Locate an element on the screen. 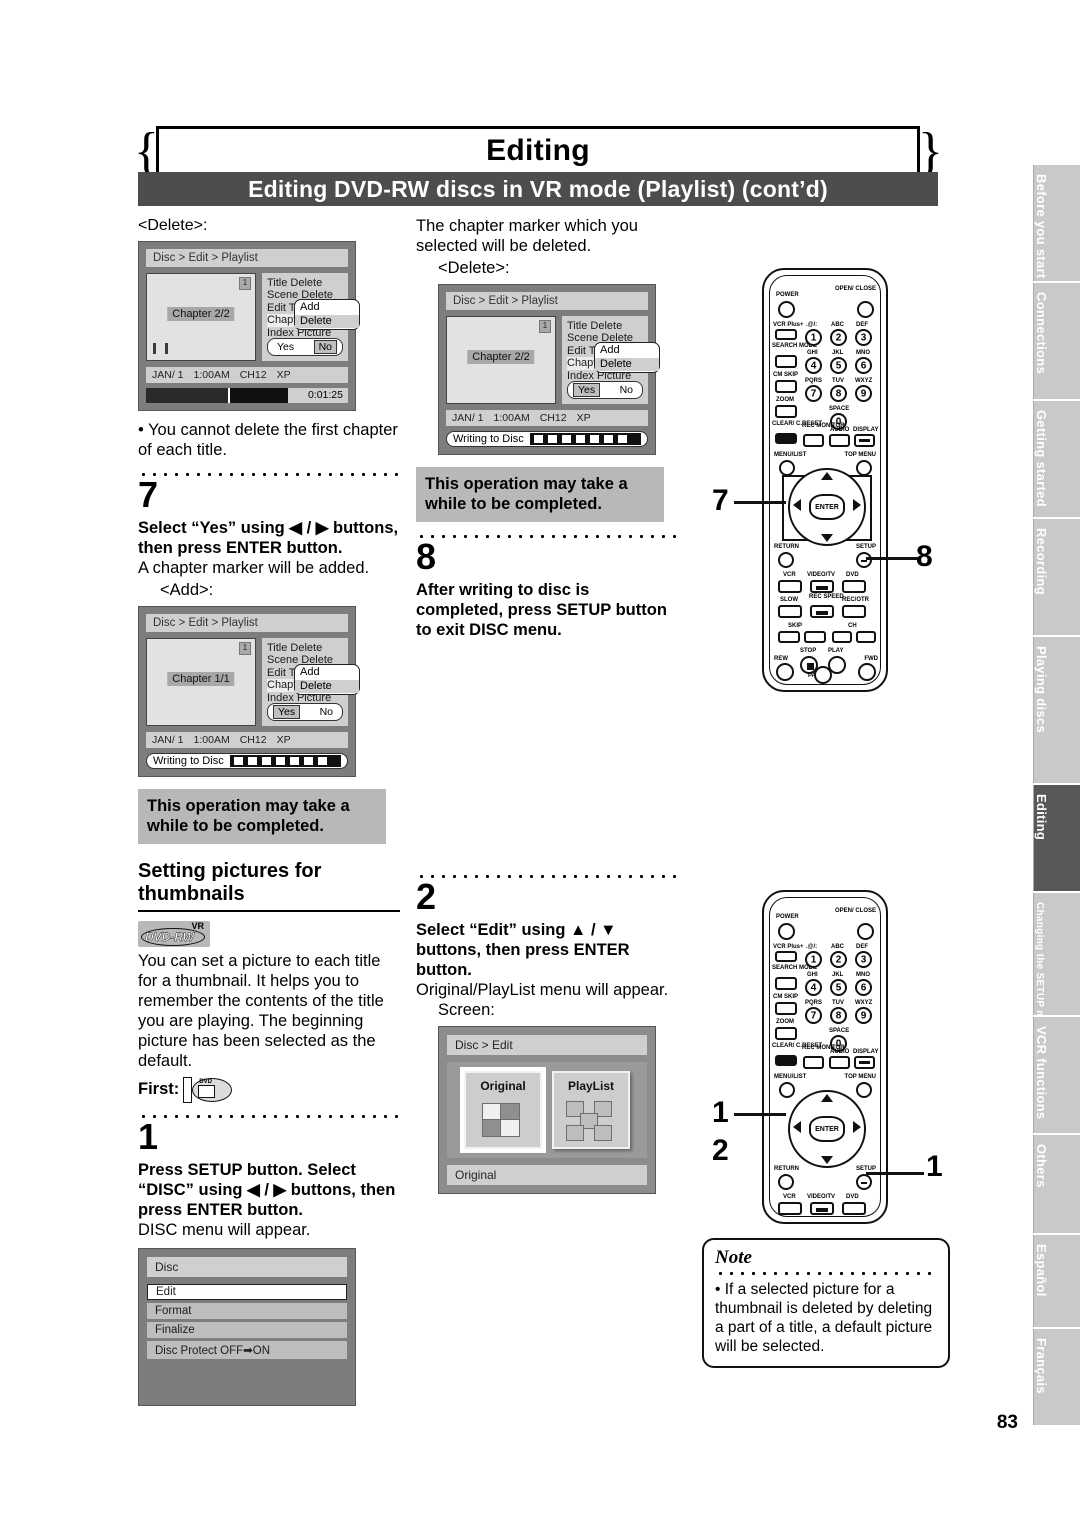 The height and width of the screenshot is (1528, 1080). play-label: PLAY is located at coordinates (836, 651).